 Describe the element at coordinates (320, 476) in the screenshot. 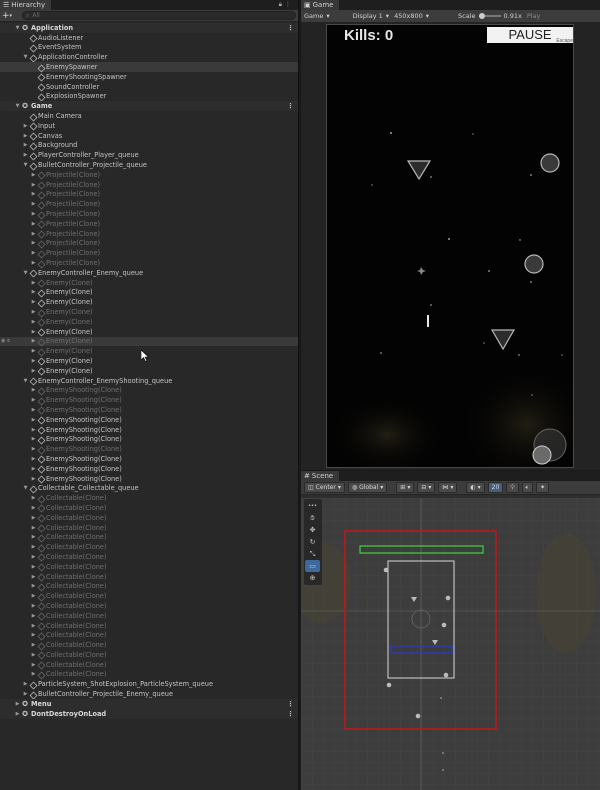

I see `tab-scene: # Scene` at that location.